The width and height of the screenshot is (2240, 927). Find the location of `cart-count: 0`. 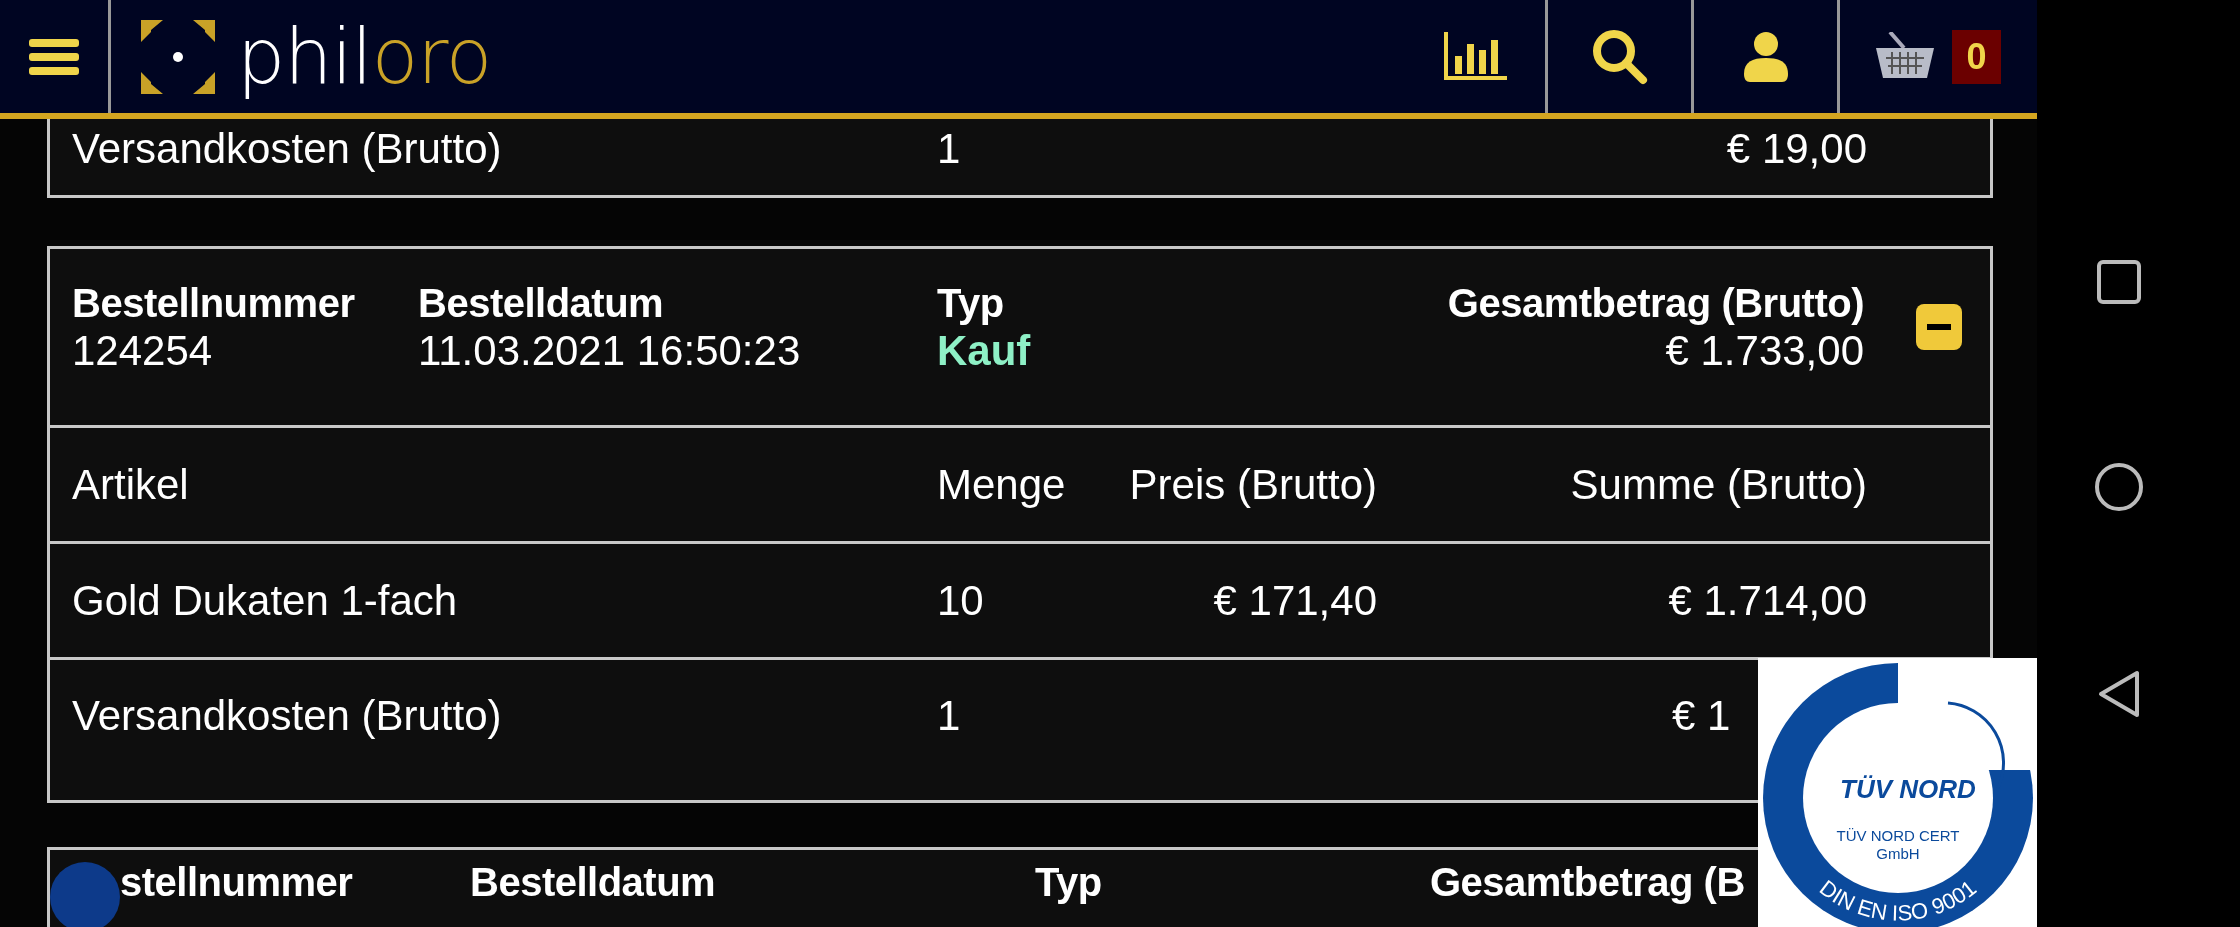

cart-count: 0 is located at coordinates (1976, 56).